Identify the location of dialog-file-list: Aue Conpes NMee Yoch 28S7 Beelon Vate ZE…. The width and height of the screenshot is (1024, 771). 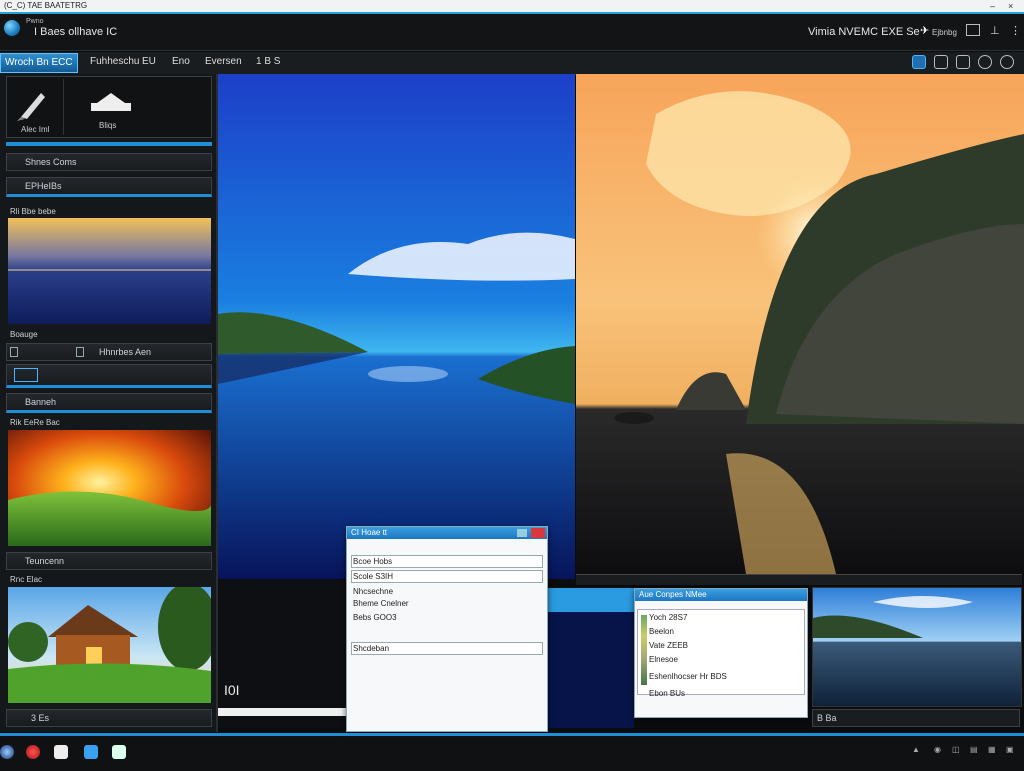
(721, 653).